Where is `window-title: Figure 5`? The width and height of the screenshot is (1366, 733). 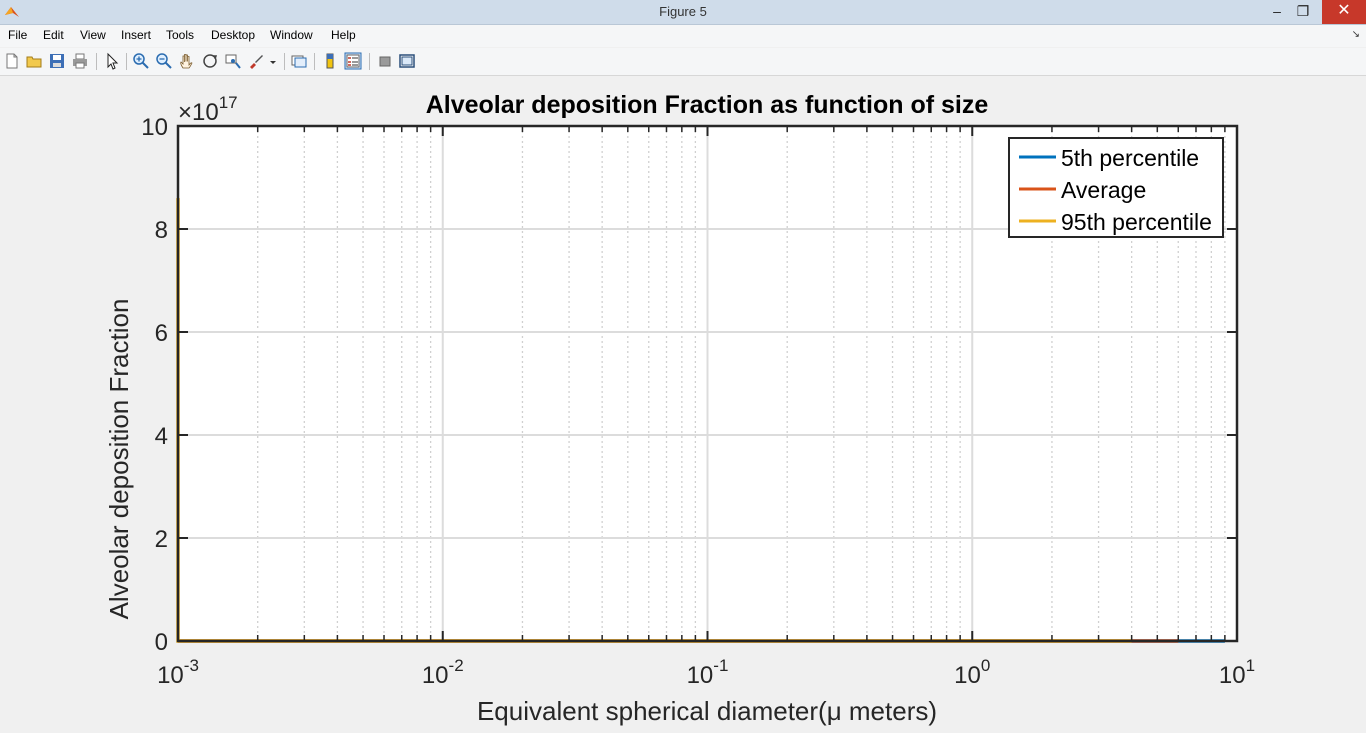 window-title: Figure 5 is located at coordinates (683, 11).